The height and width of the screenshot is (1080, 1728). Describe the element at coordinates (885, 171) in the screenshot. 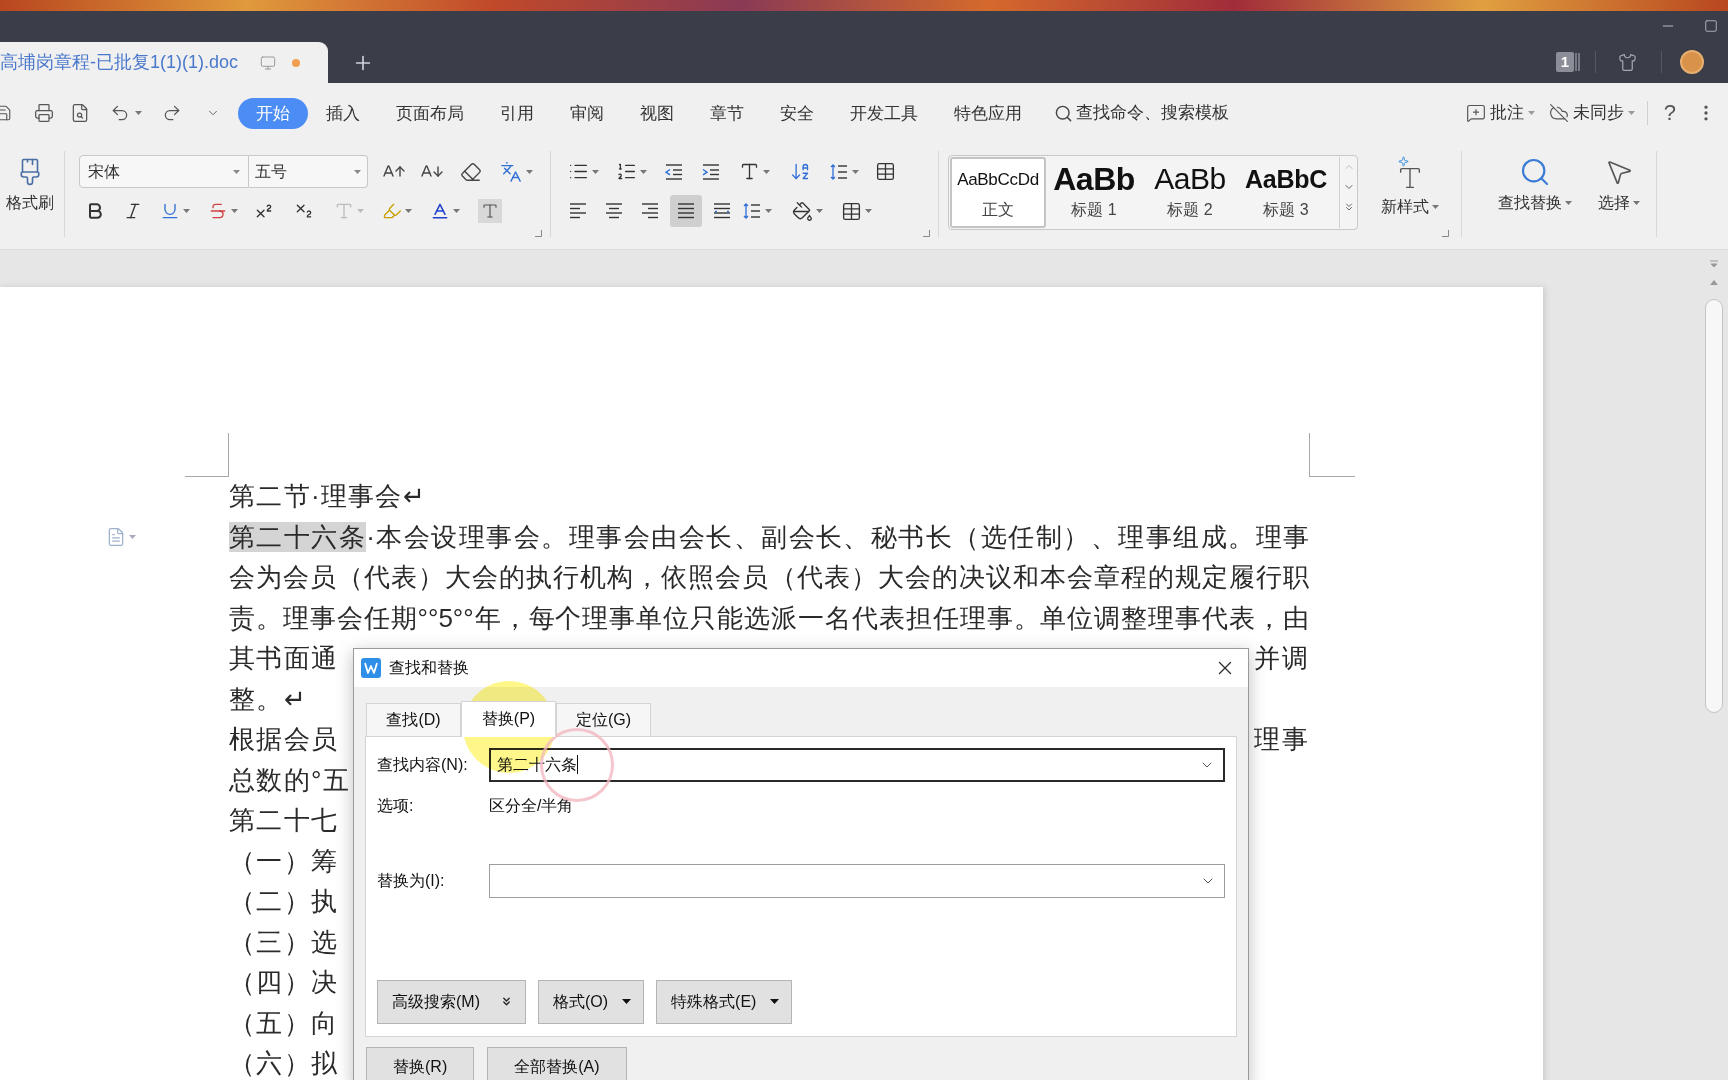

I see `table-icon` at that location.